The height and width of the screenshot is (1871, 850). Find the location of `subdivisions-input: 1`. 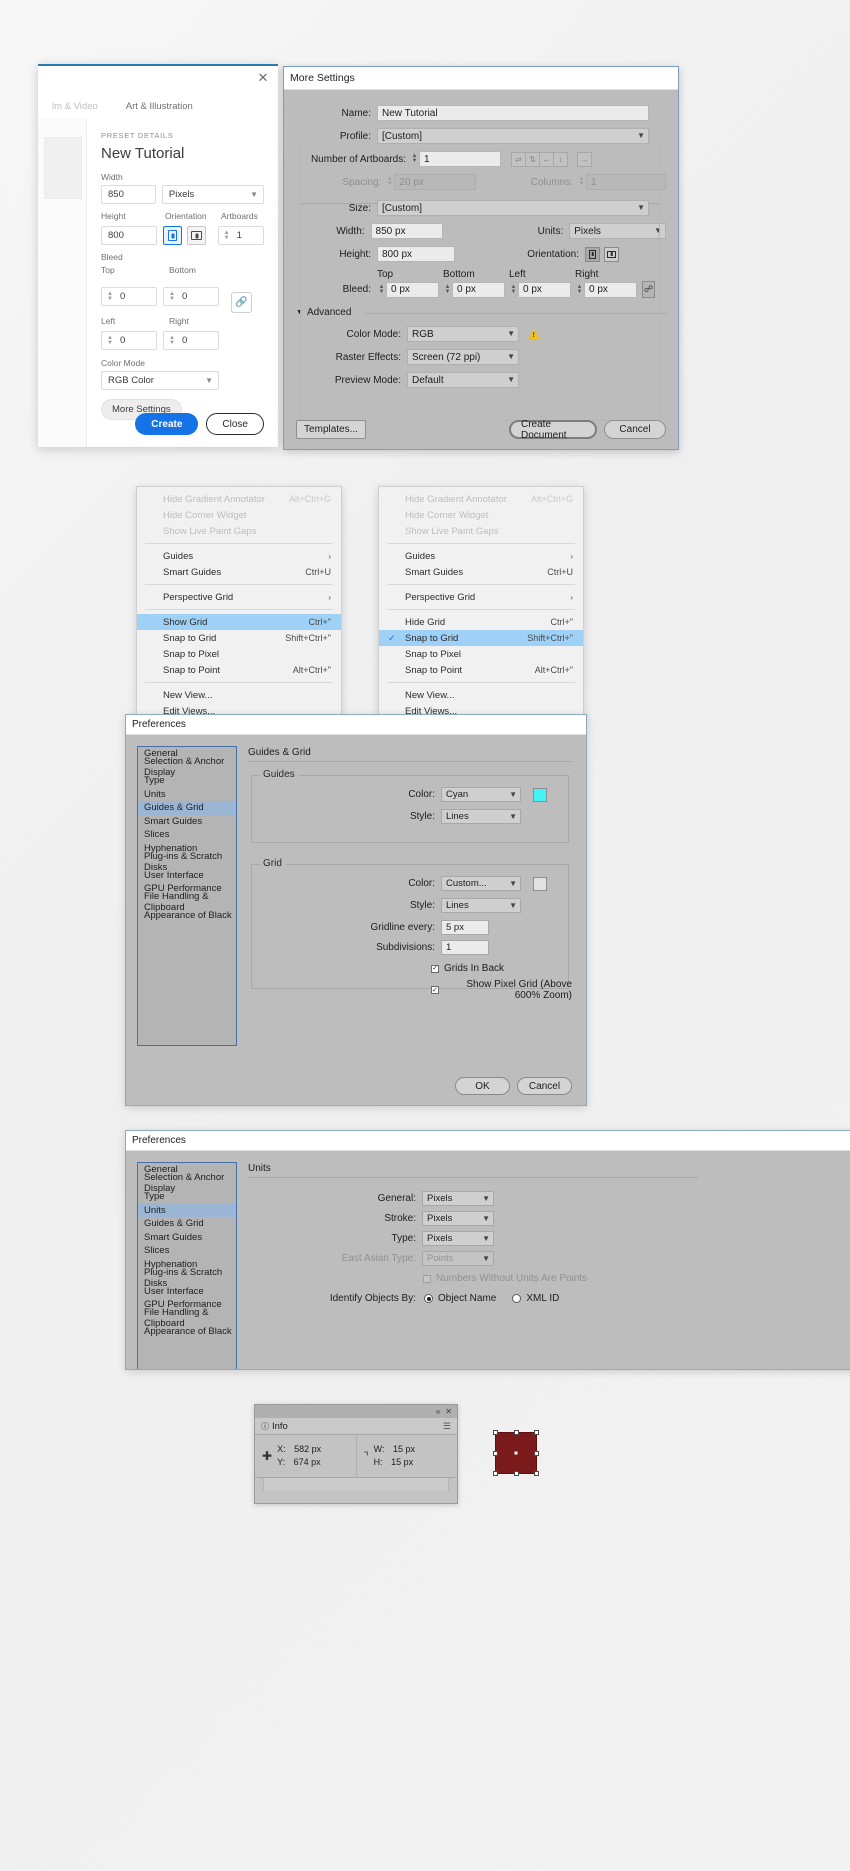

subdivisions-input: 1 is located at coordinates (465, 947).